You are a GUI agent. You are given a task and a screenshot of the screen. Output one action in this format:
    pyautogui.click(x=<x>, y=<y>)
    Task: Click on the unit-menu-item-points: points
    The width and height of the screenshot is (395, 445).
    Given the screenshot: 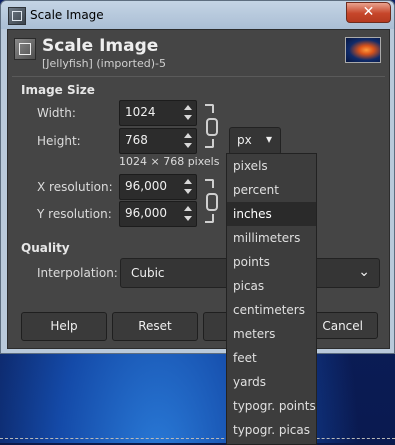 What is the action you would take?
    pyautogui.click(x=271, y=262)
    